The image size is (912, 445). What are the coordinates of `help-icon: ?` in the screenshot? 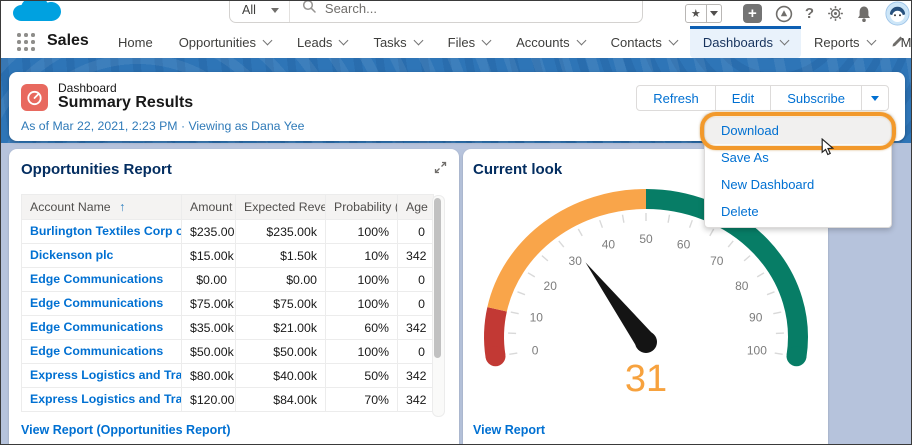 It's located at (809, 13).